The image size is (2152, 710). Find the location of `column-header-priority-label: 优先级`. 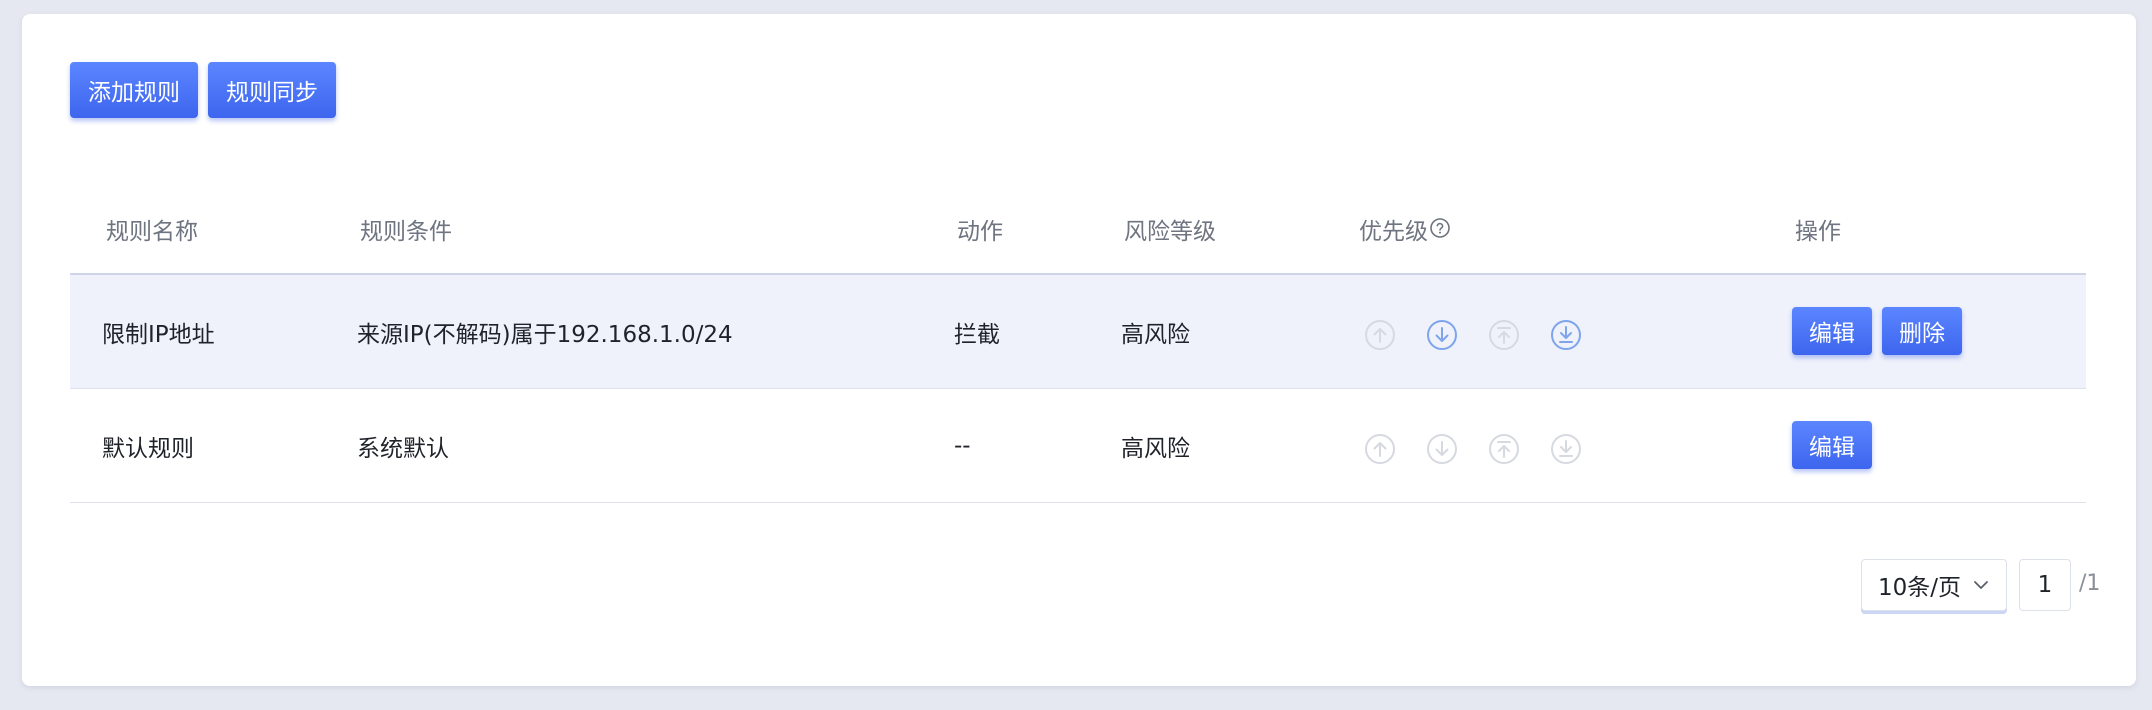

column-header-priority-label: 优先级 is located at coordinates (1393, 232).